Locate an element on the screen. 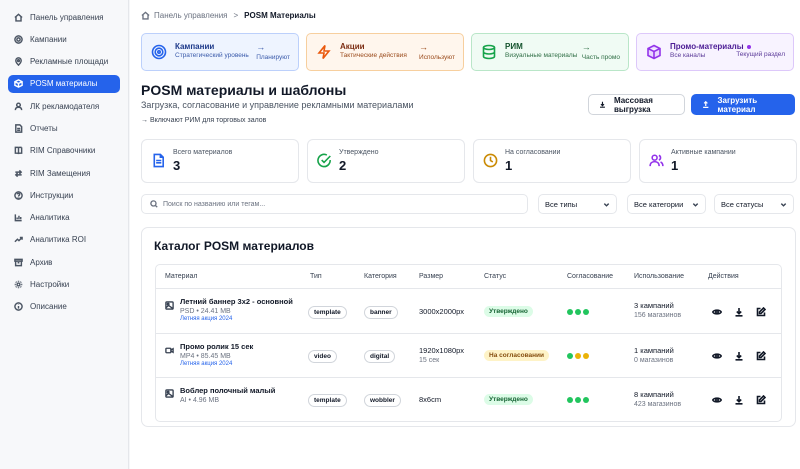  category-badge: wobbler is located at coordinates (382, 400).